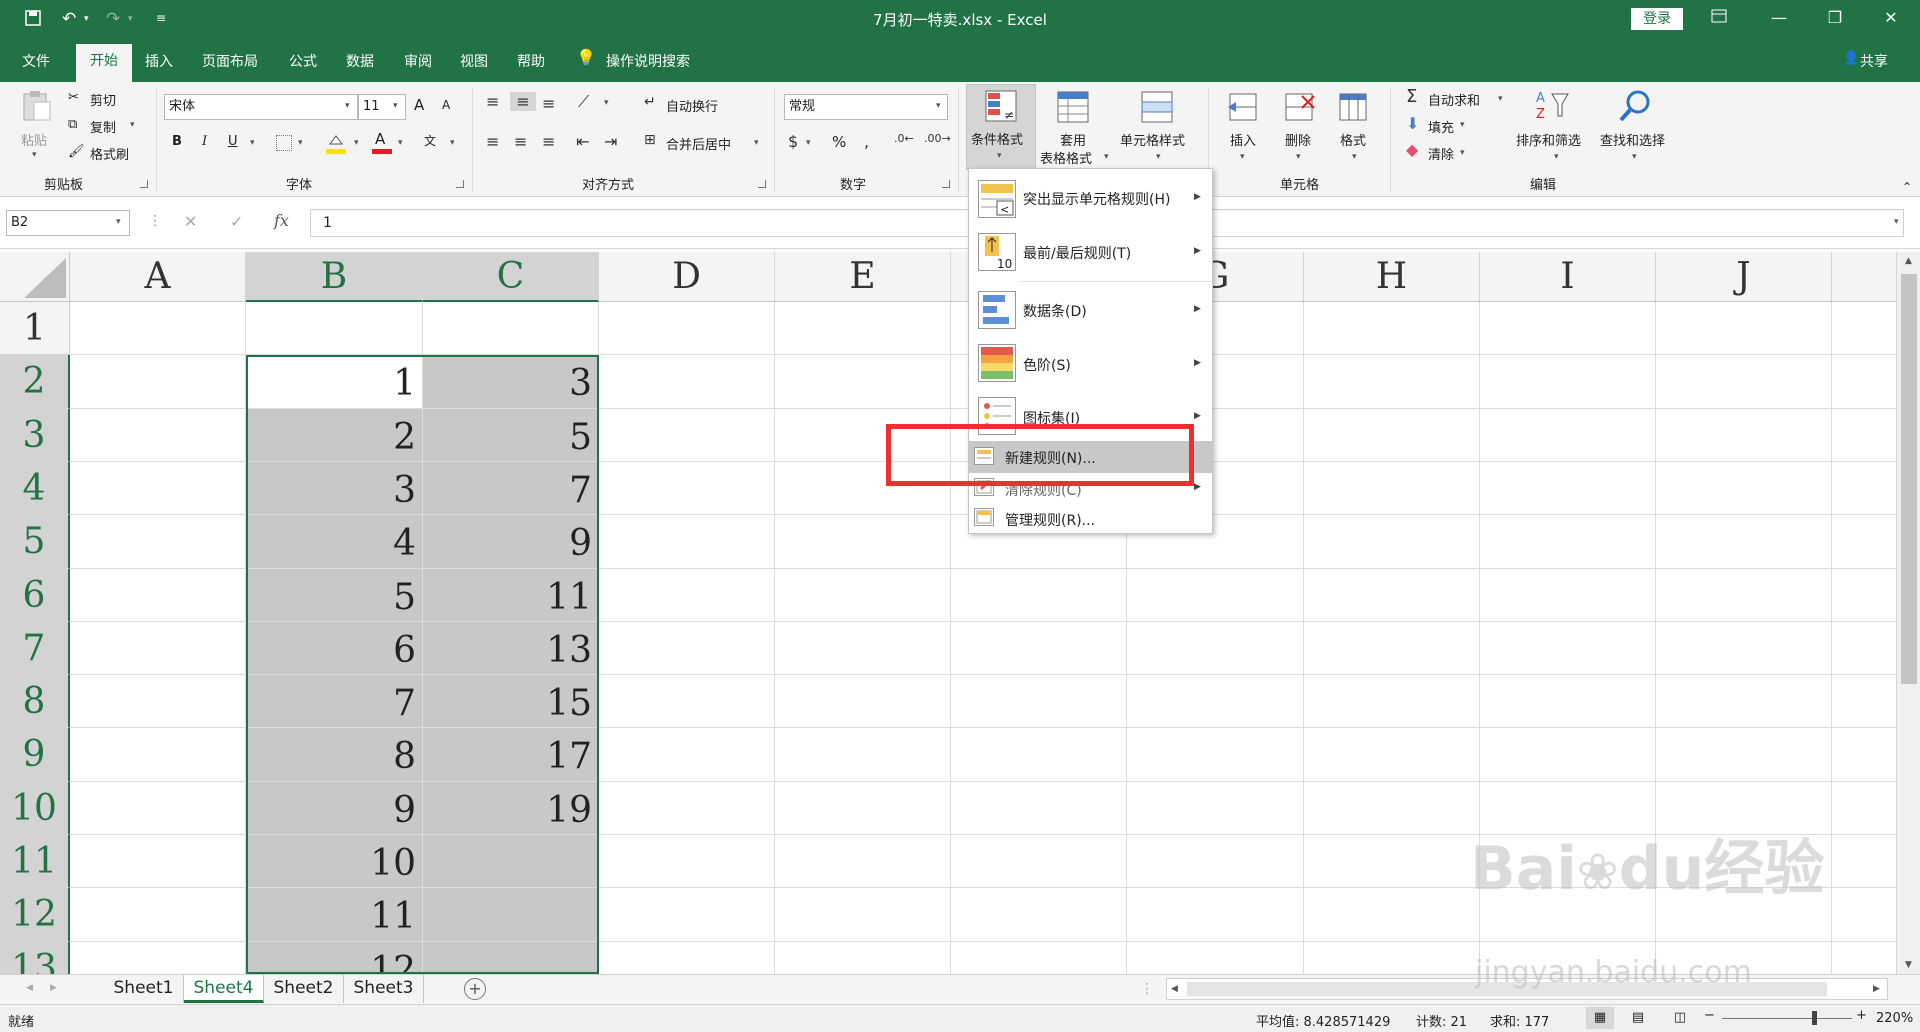 The image size is (1920, 1032). Describe the element at coordinates (511, 488) in the screenshot. I see `cell-c4: 7` at that location.